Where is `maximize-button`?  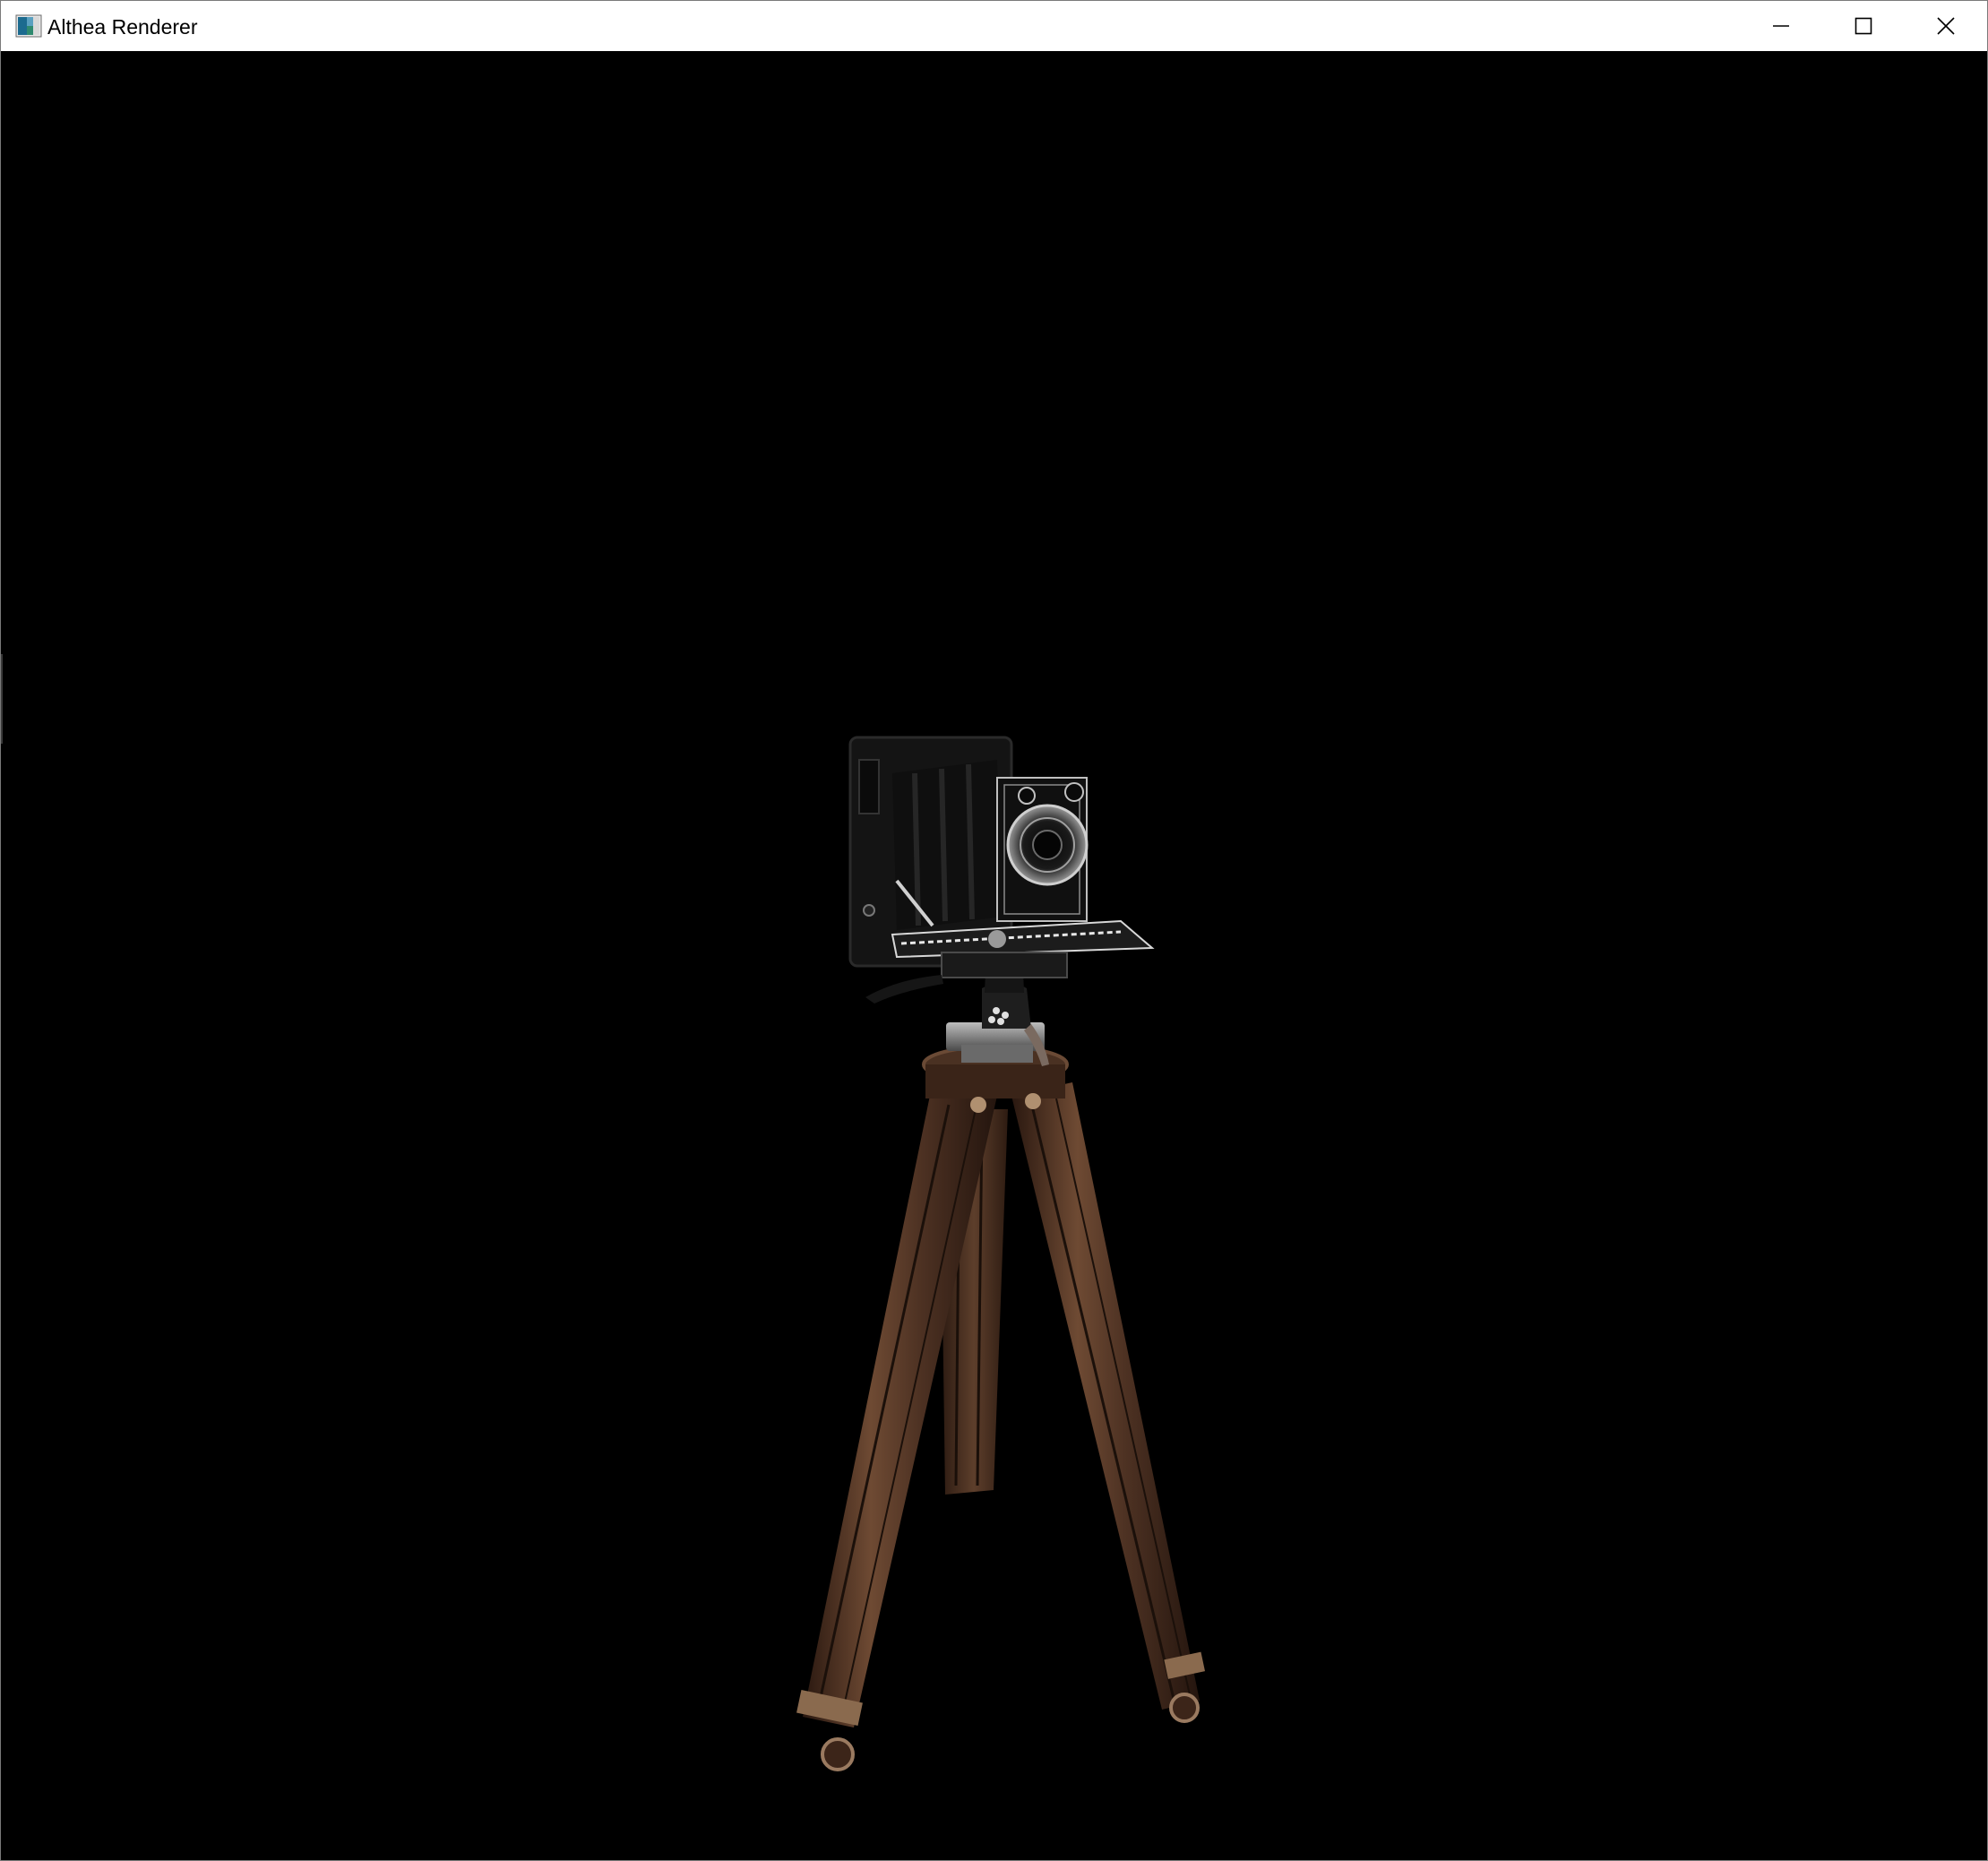 maximize-button is located at coordinates (1863, 26).